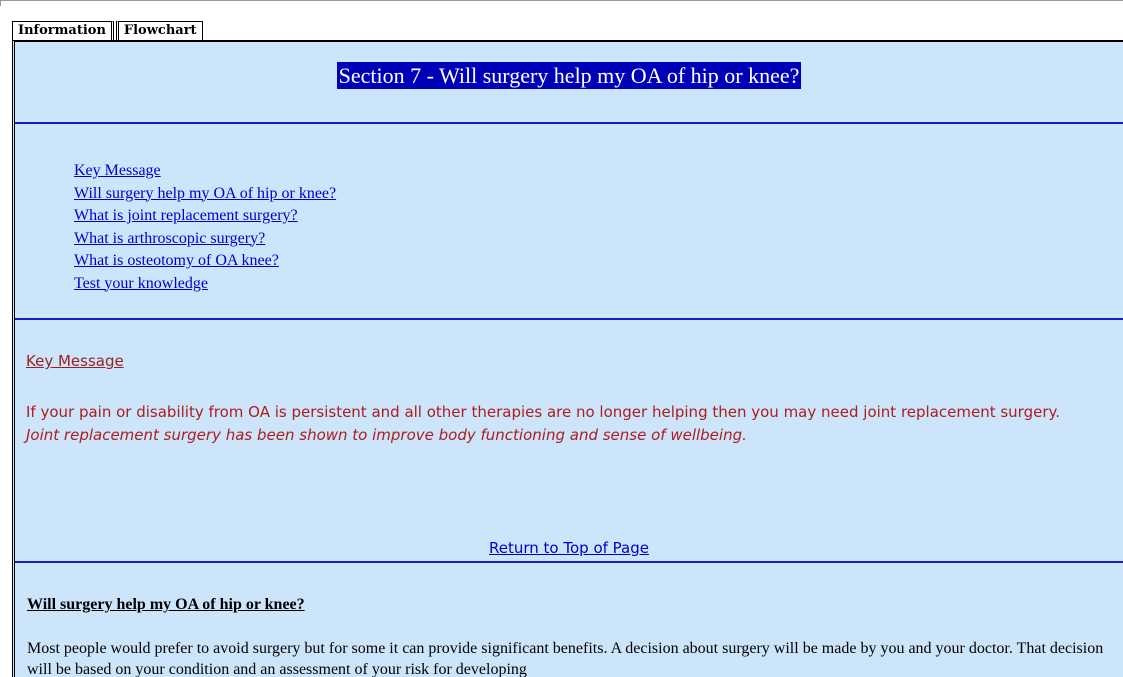  I want to click on toc-item: Test your knowledge, so click(205, 284).